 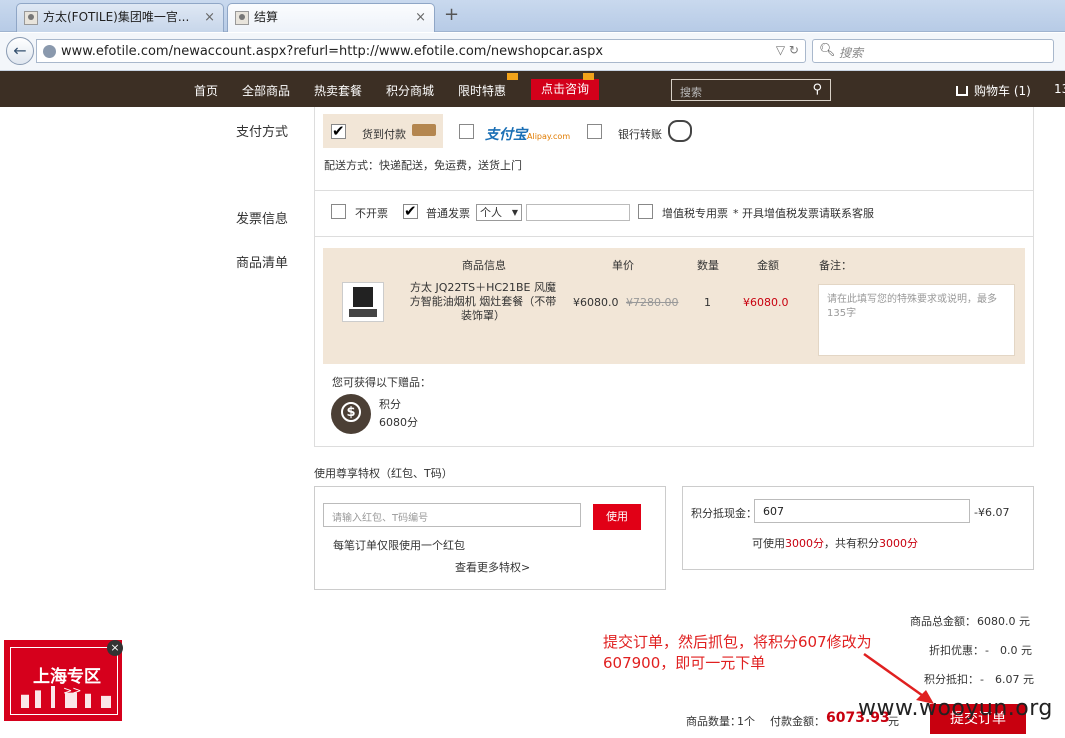 I want to click on total-value: 6080.0 元, so click(x=1003, y=621).